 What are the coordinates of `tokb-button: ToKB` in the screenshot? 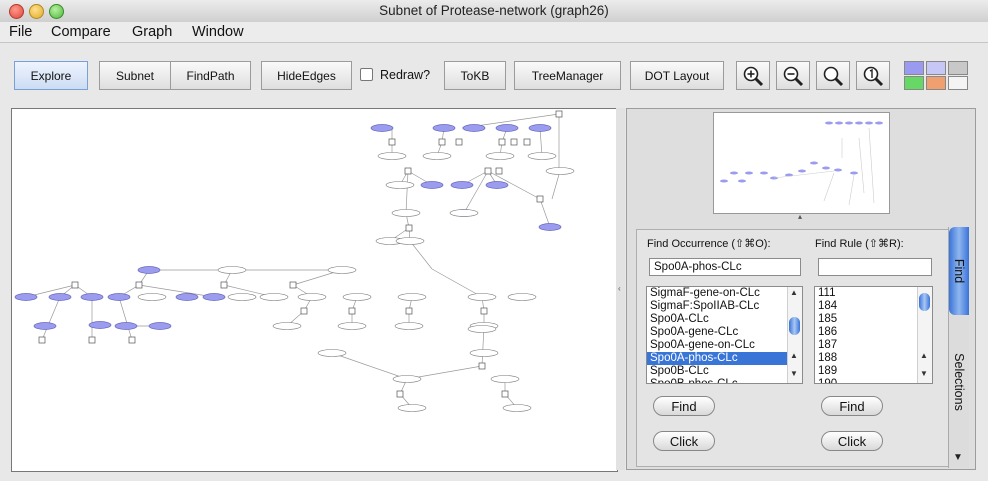 It's located at (475, 75).